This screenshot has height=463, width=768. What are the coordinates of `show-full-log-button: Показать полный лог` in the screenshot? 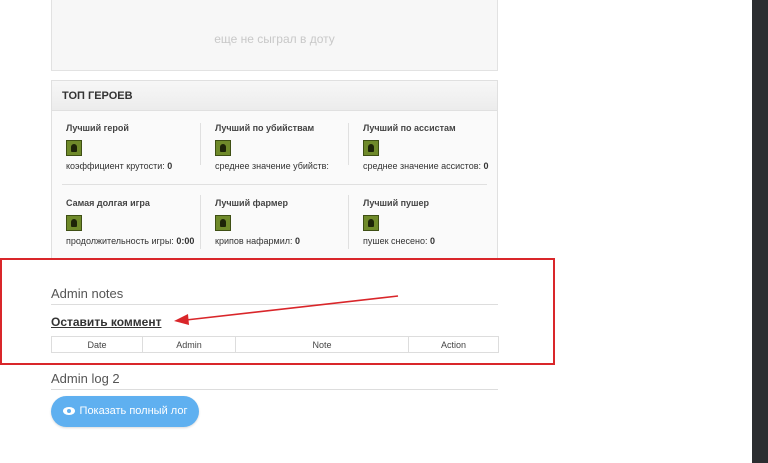 It's located at (125, 411).